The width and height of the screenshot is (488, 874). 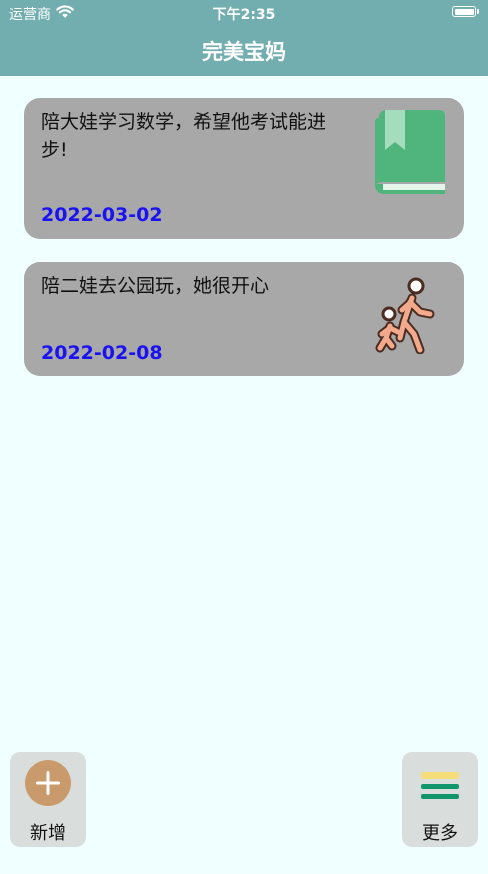 What do you see at coordinates (48, 833) in the screenshot?
I see `add-button-label: 新增` at bounding box center [48, 833].